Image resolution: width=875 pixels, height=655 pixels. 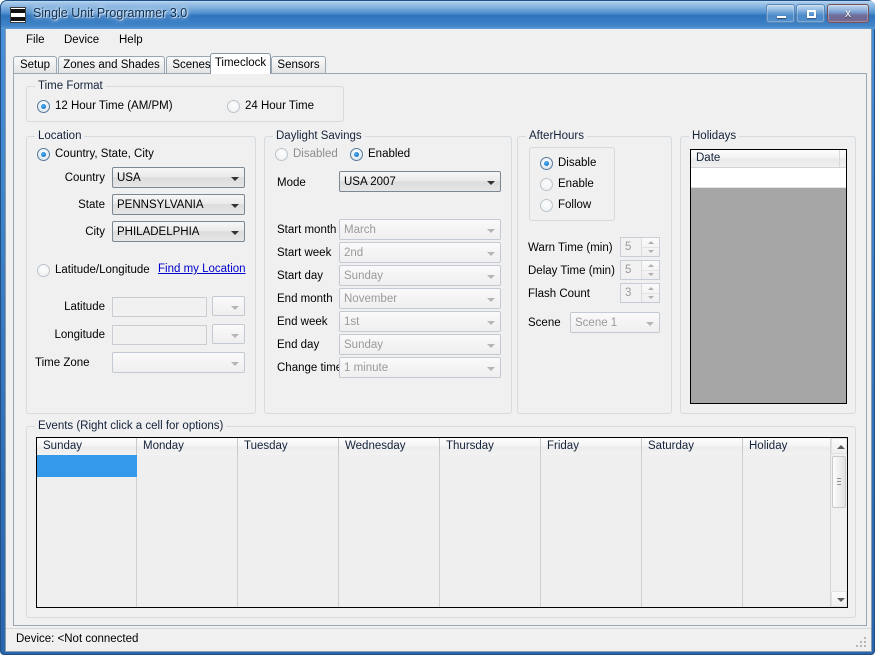 What do you see at coordinates (810, 13) in the screenshot?
I see `maximize-button` at bounding box center [810, 13].